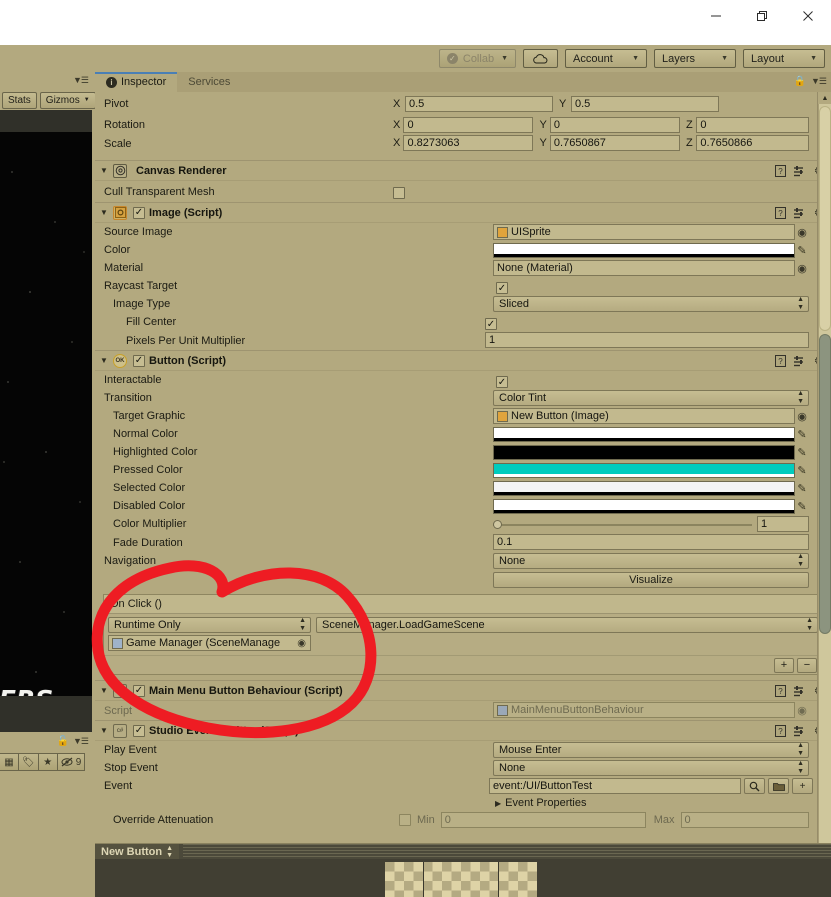 The image size is (831, 897). Describe the element at coordinates (651, 750) in the screenshot. I see `play-event-dropdown: Mouse Enter ▲ ▼` at that location.